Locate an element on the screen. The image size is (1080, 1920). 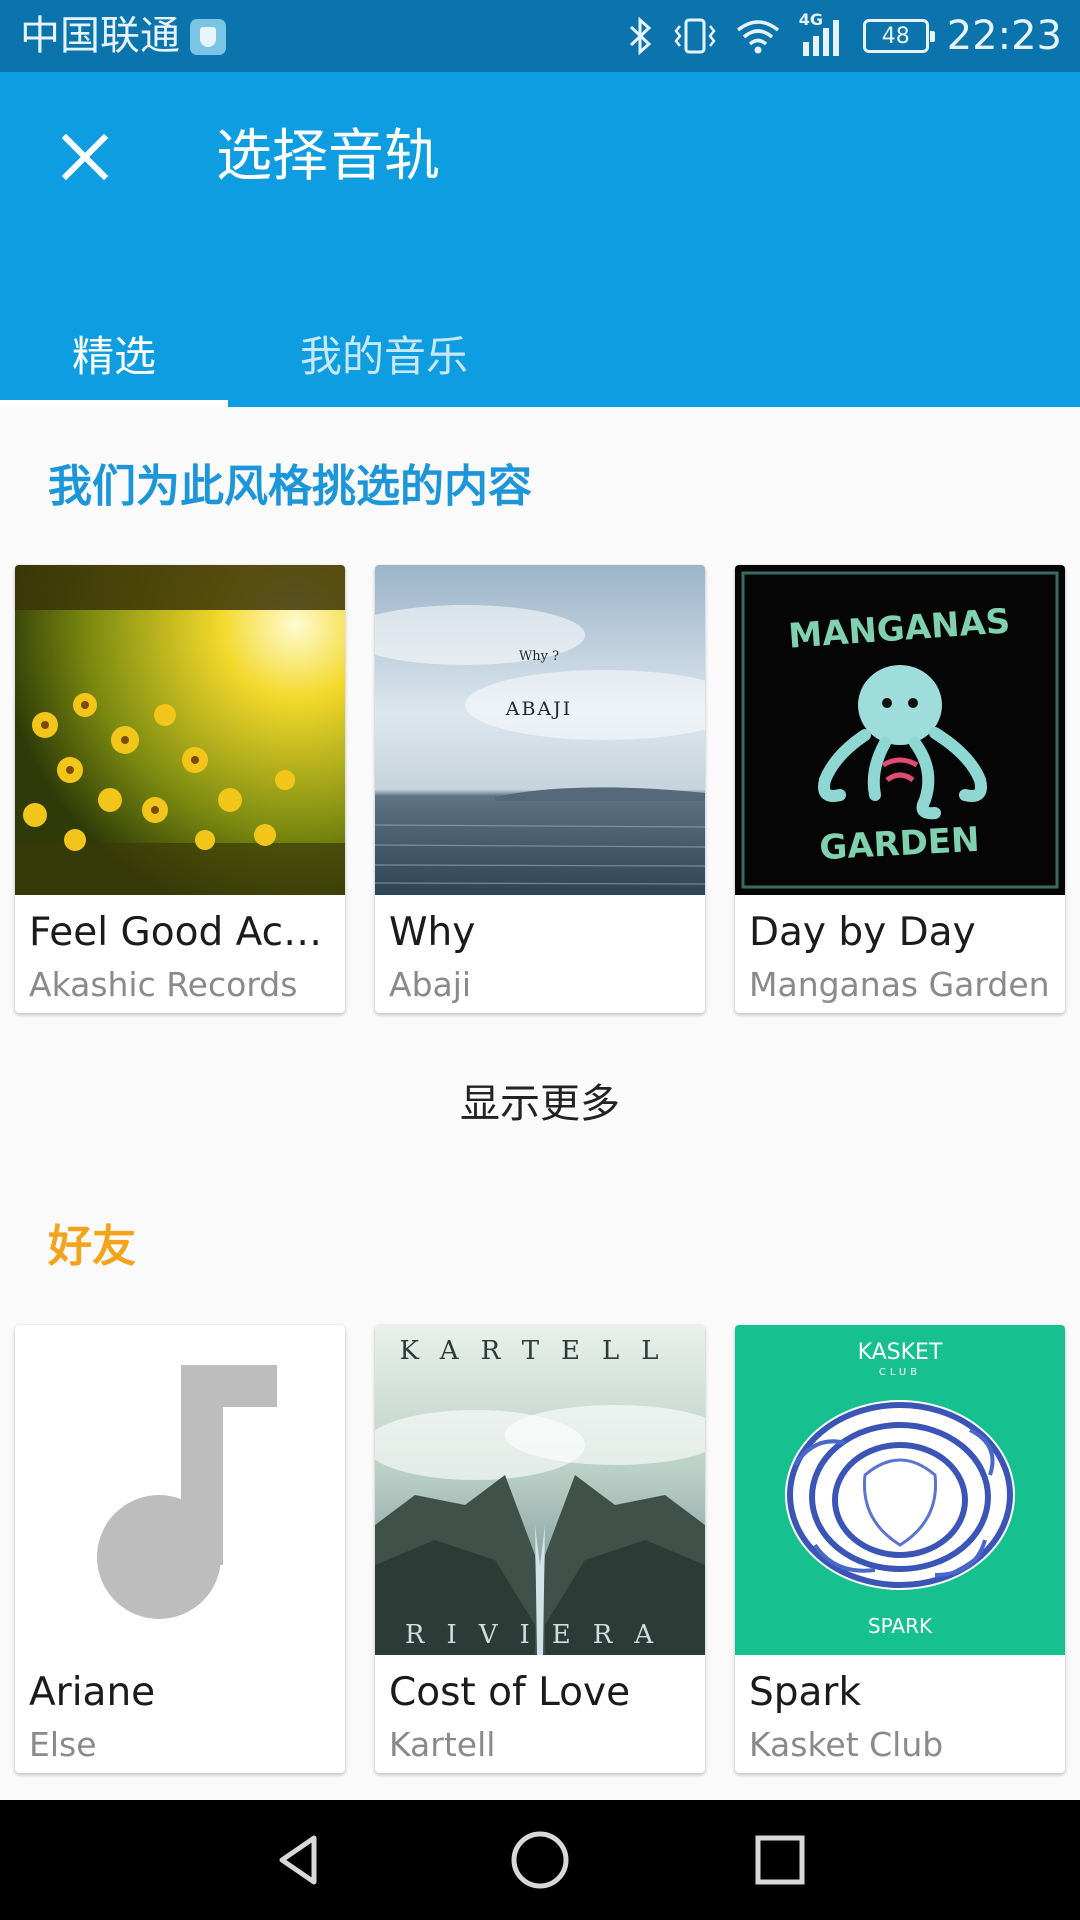
track-card: KARTELL RIVIERA Cost of Love Kartell is located at coordinates (540, 1549).